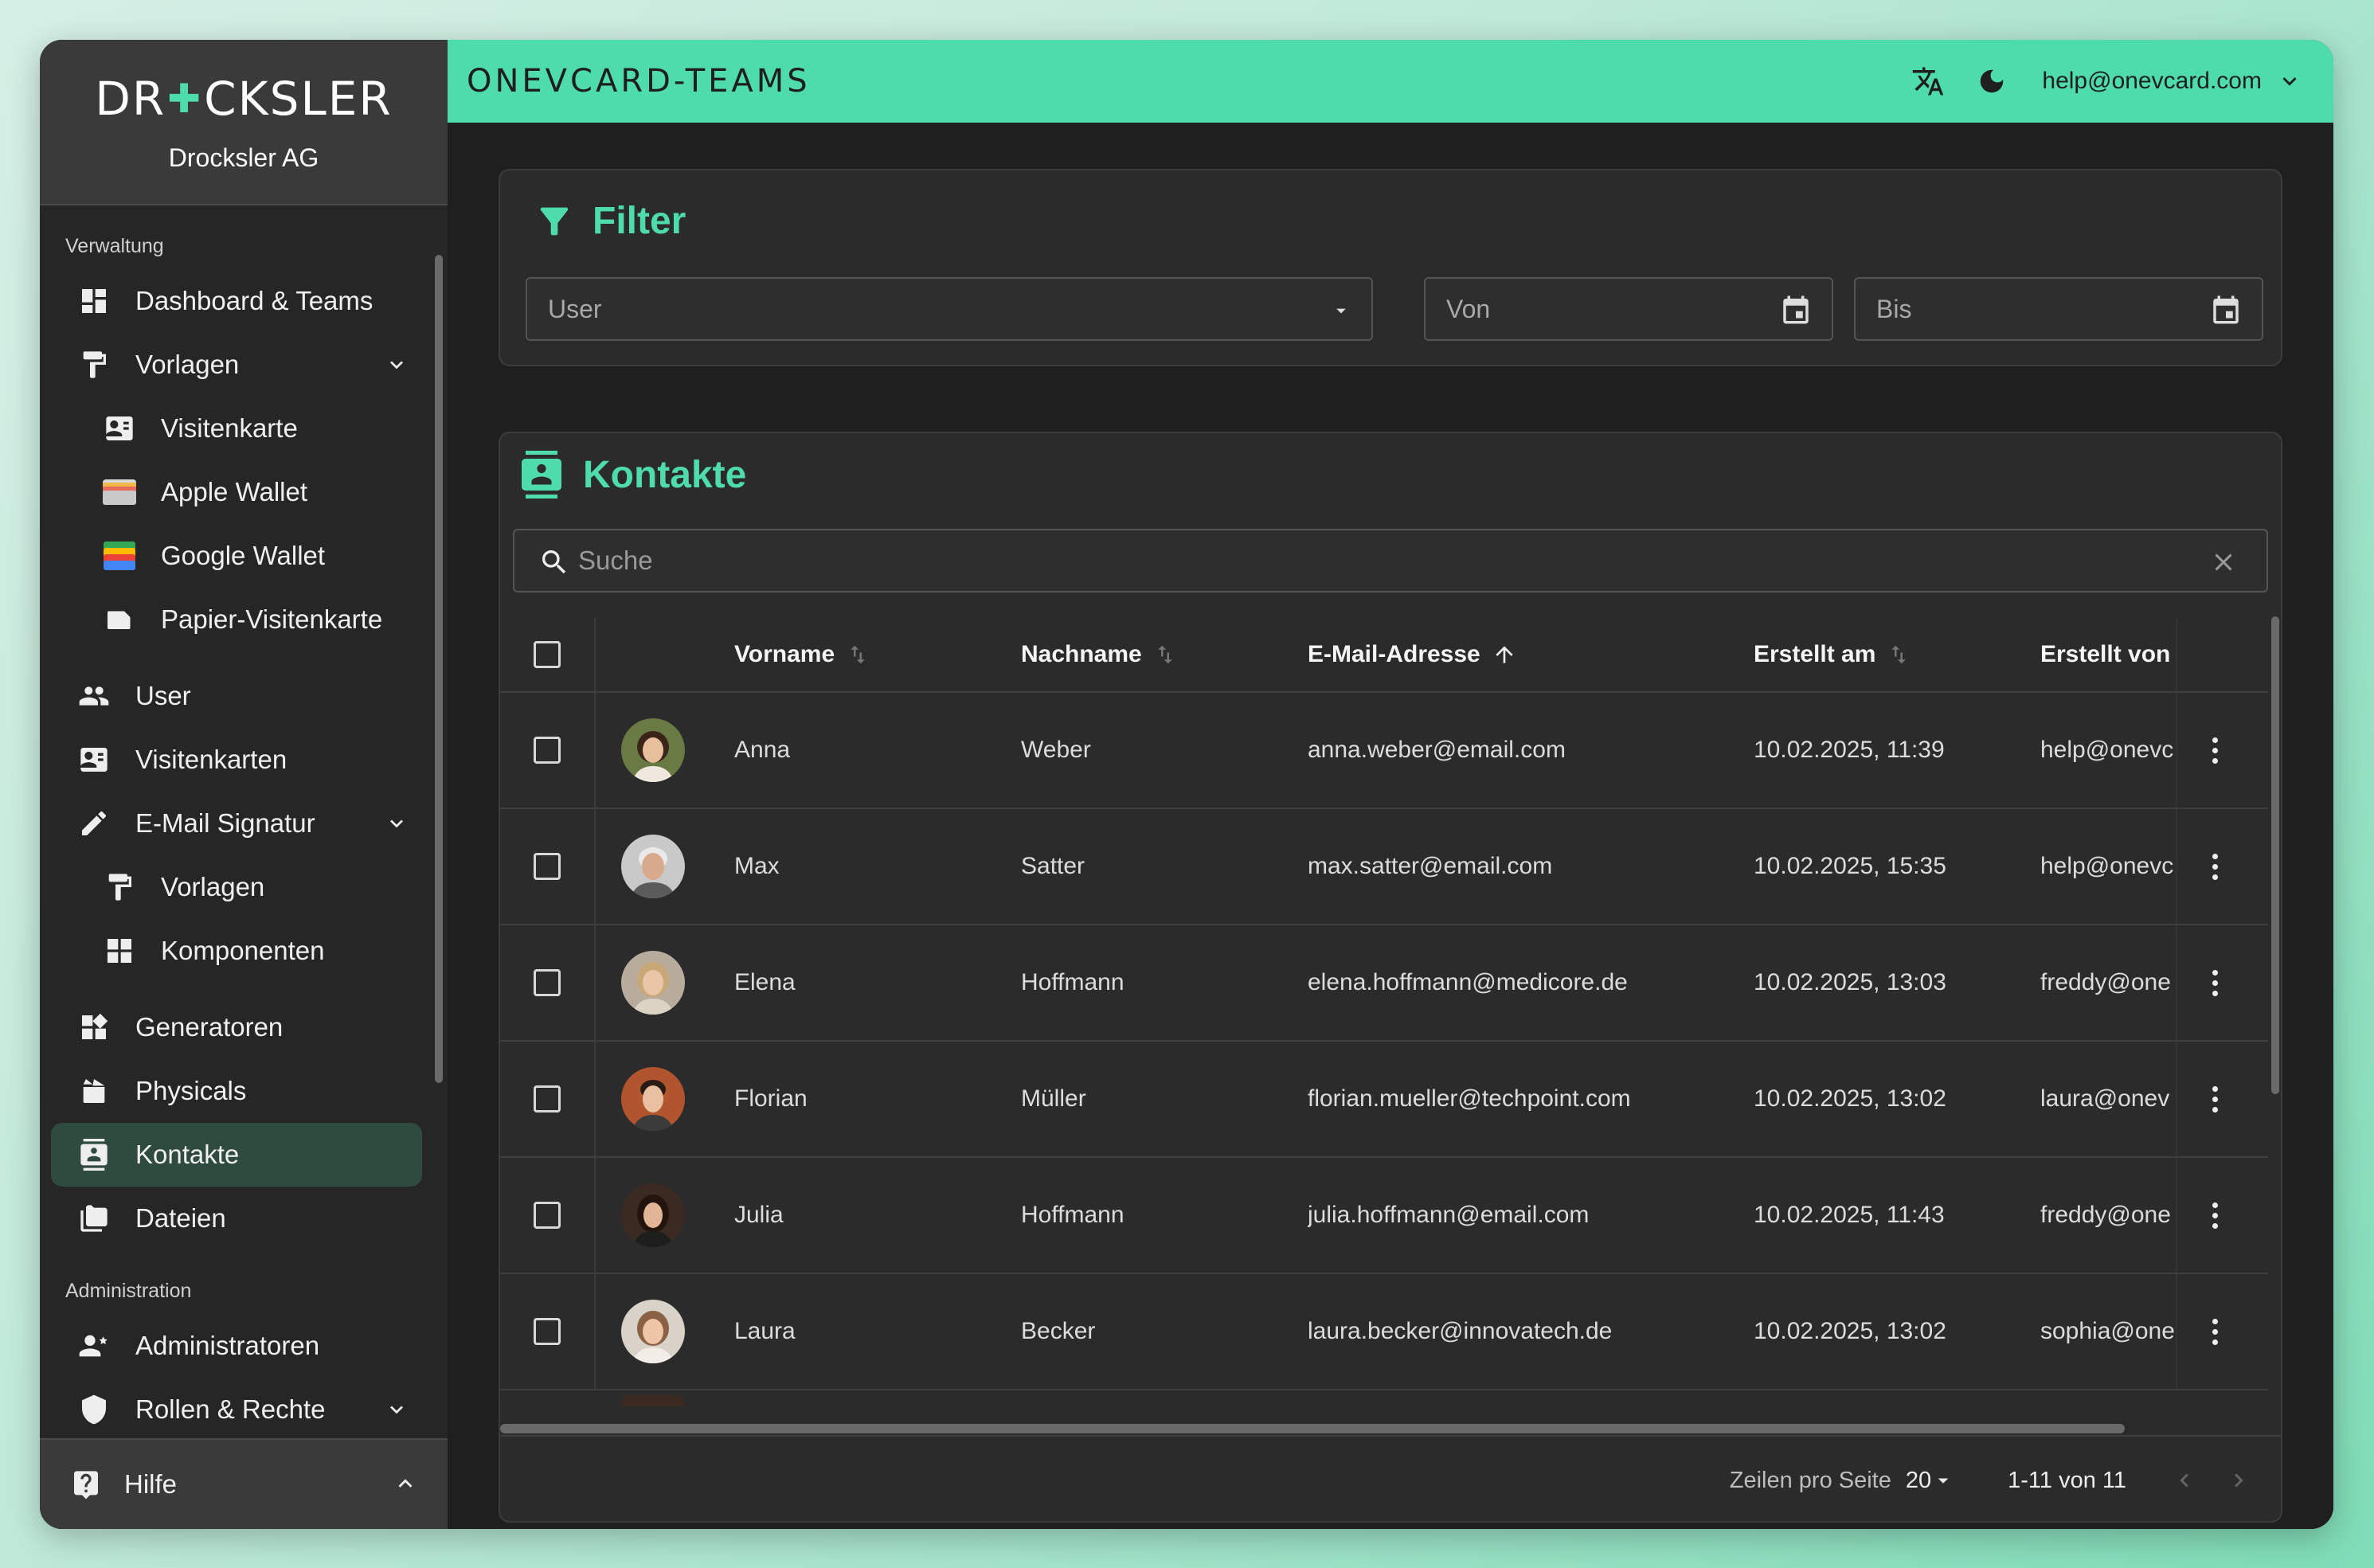 The width and height of the screenshot is (2374, 1568). What do you see at coordinates (765, 982) in the screenshot?
I see `cell-vorname: Elena` at bounding box center [765, 982].